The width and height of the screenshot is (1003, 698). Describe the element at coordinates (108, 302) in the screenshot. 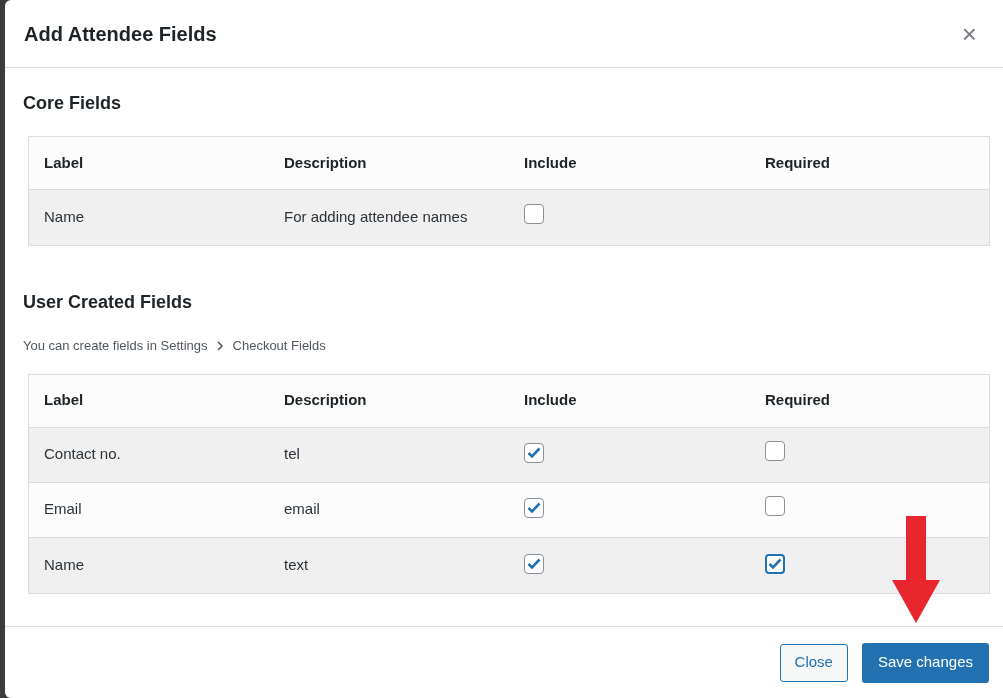

I see `user-fields-heading: User Created Fields` at that location.